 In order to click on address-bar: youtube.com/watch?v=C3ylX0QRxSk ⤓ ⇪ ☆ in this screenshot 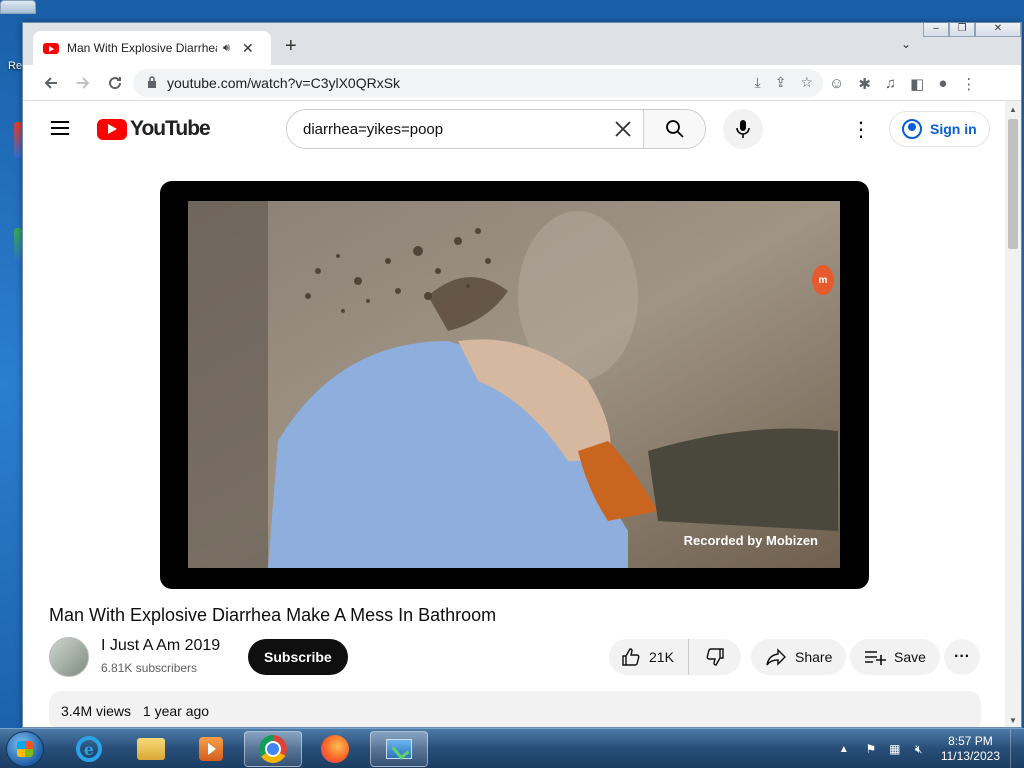, I will do `click(478, 83)`.